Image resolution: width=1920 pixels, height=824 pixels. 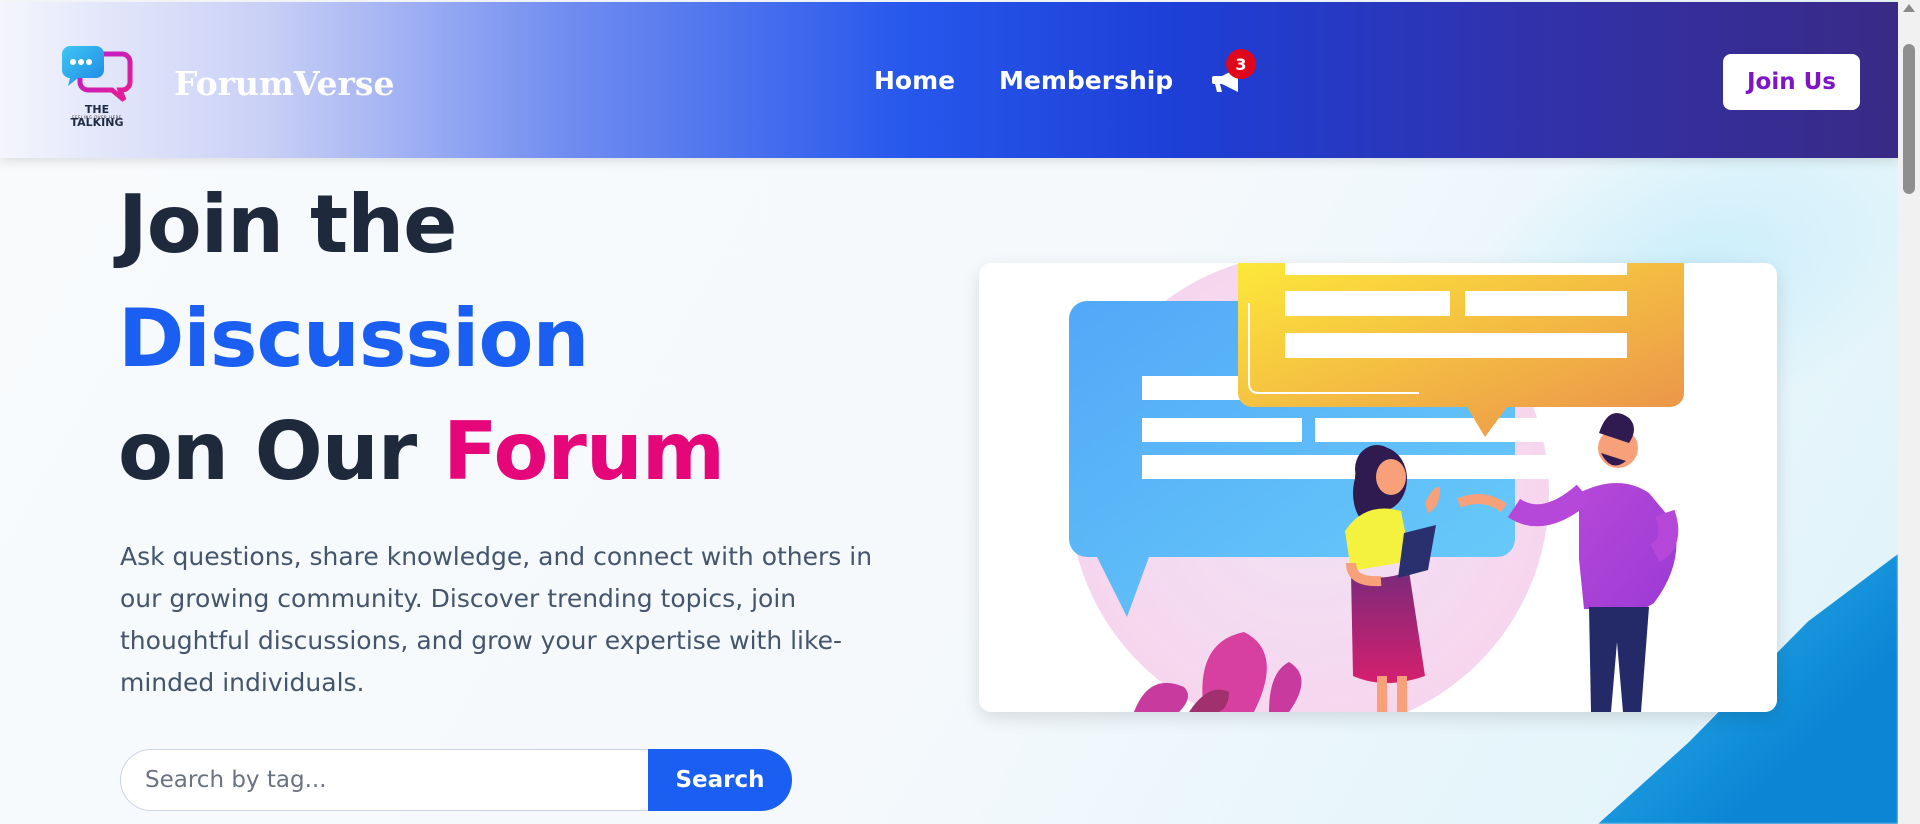 What do you see at coordinates (385, 780) in the screenshot?
I see `tag-search-input` at bounding box center [385, 780].